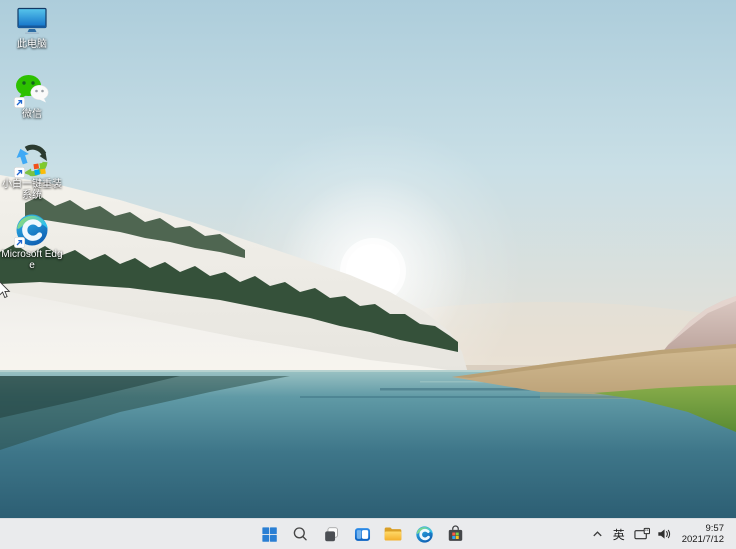 The width and height of the screenshot is (736, 549). Describe the element at coordinates (32, 107) in the screenshot. I see `desktop-icon-wechat: 微信` at that location.